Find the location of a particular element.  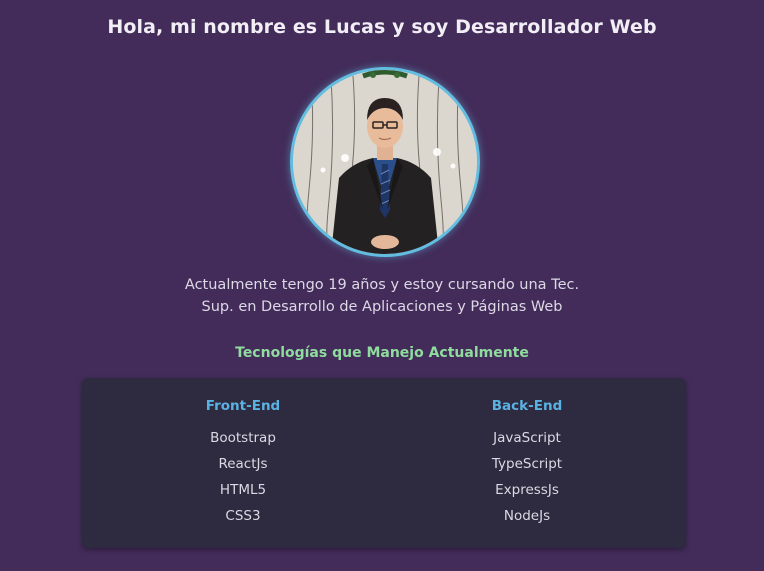

frontend-column: Front-End Bootstrap ReactJs HTML5 CSS3 is located at coordinates (243, 463).